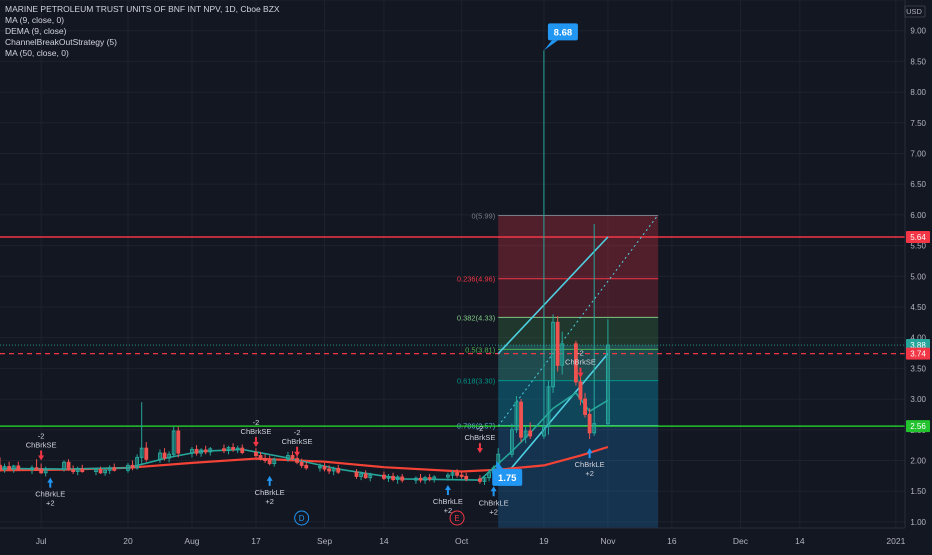  I want to click on dashed-price-tag: 3.74, so click(918, 353).